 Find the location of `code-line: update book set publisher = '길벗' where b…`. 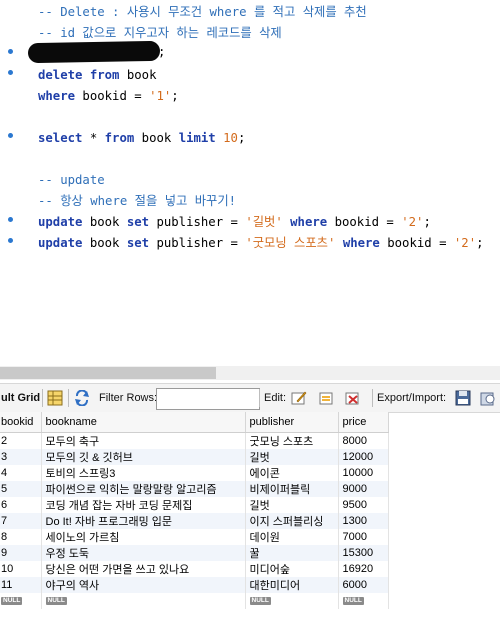

code-line: update book set publisher = '길벗' where b… is located at coordinates (234, 222).